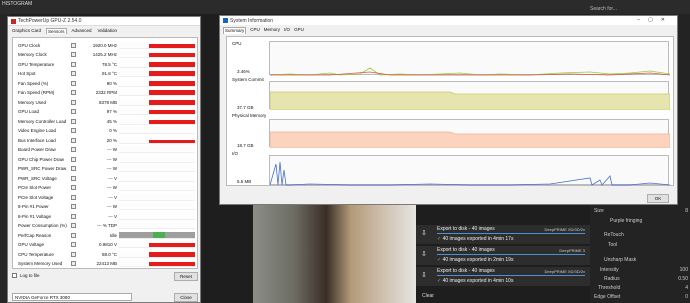 Image resolution: width=690 pixels, height=303 pixels. Describe the element at coordinates (37, 140) in the screenshot. I see `sensor-label: Bus Interface Load` at that location.